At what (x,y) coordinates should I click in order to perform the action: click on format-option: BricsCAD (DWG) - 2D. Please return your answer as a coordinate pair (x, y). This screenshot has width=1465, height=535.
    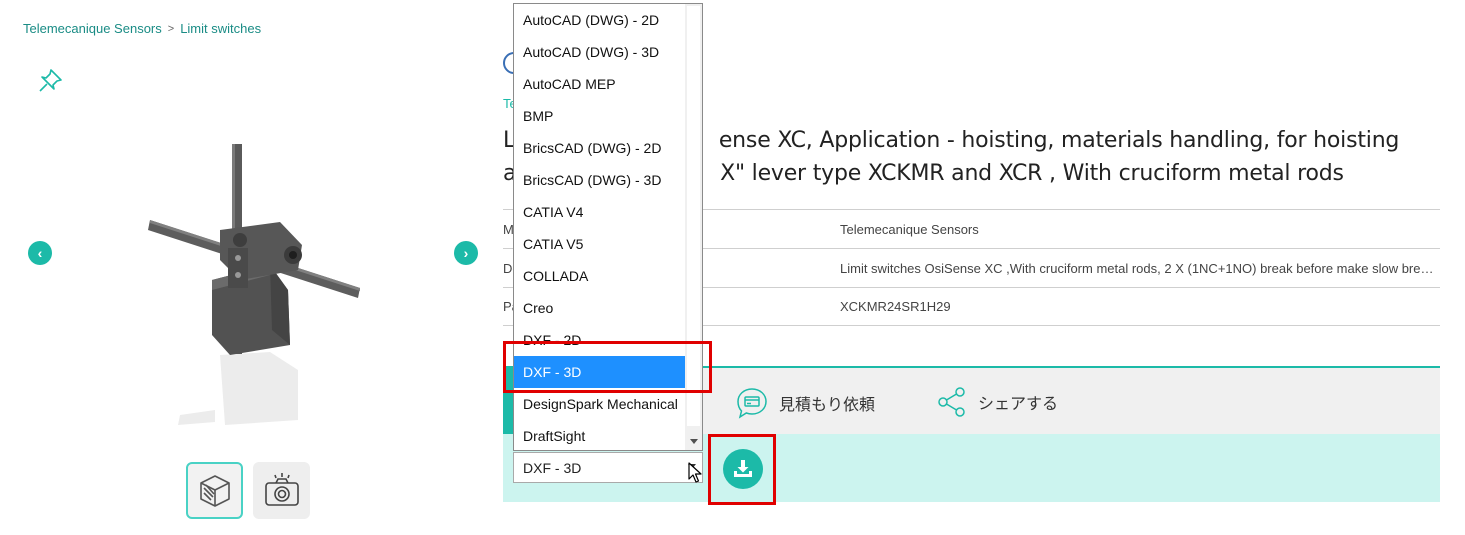
    Looking at the image, I should click on (600, 148).